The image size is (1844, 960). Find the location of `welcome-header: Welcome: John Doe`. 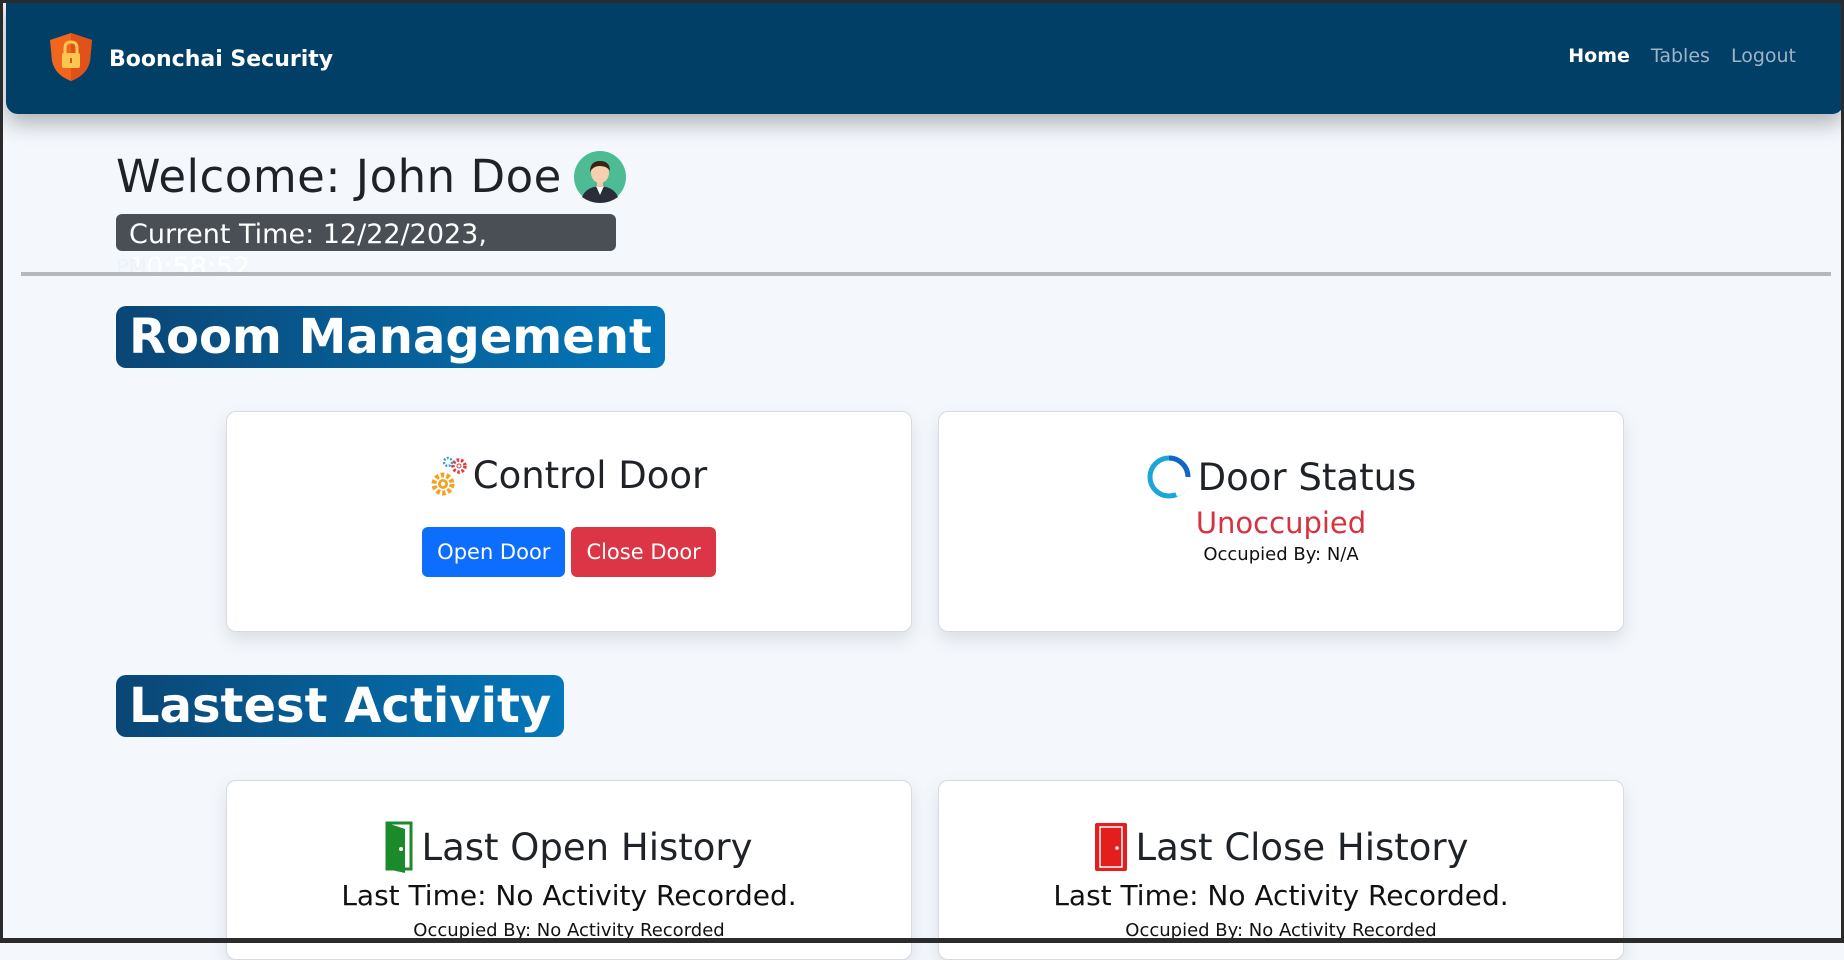

welcome-header: Welcome: John Doe is located at coordinates (371, 176).